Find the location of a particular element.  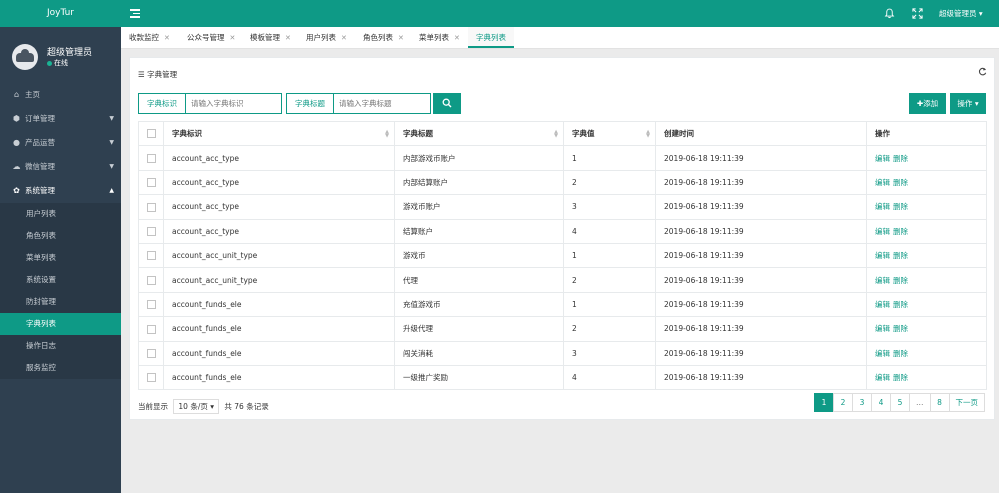

menu-toggle-icon is located at coordinates (135, 13).